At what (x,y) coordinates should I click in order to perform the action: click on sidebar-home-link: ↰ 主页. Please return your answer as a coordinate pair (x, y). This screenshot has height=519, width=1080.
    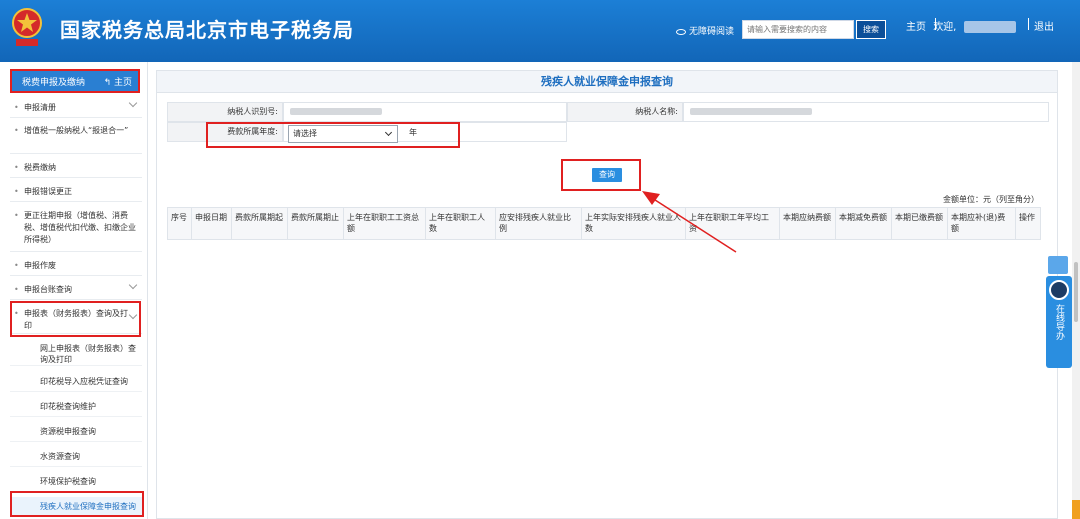
    Looking at the image, I should click on (118, 83).